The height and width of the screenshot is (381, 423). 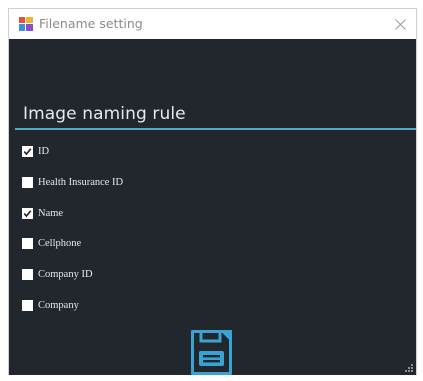 I want to click on close-icon, so click(x=400, y=24).